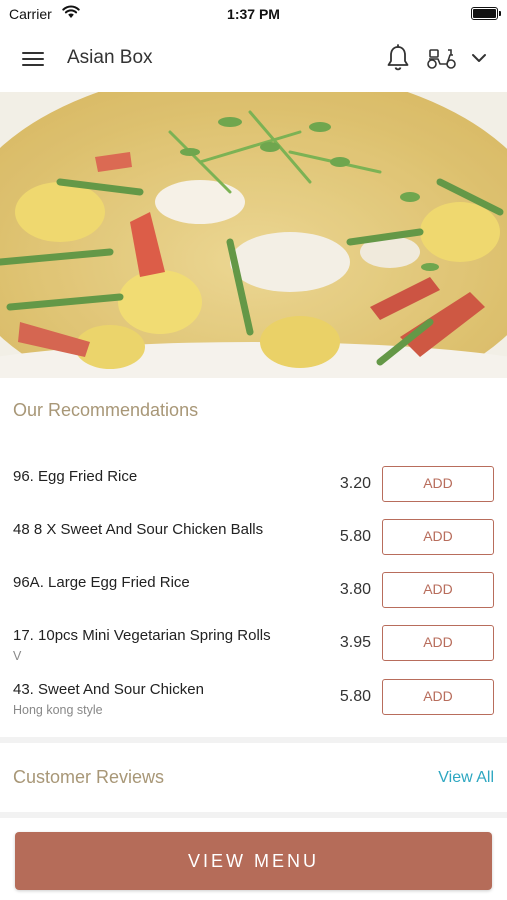  Describe the element at coordinates (355, 483) in the screenshot. I see `menu-item-price: 3.20` at that location.